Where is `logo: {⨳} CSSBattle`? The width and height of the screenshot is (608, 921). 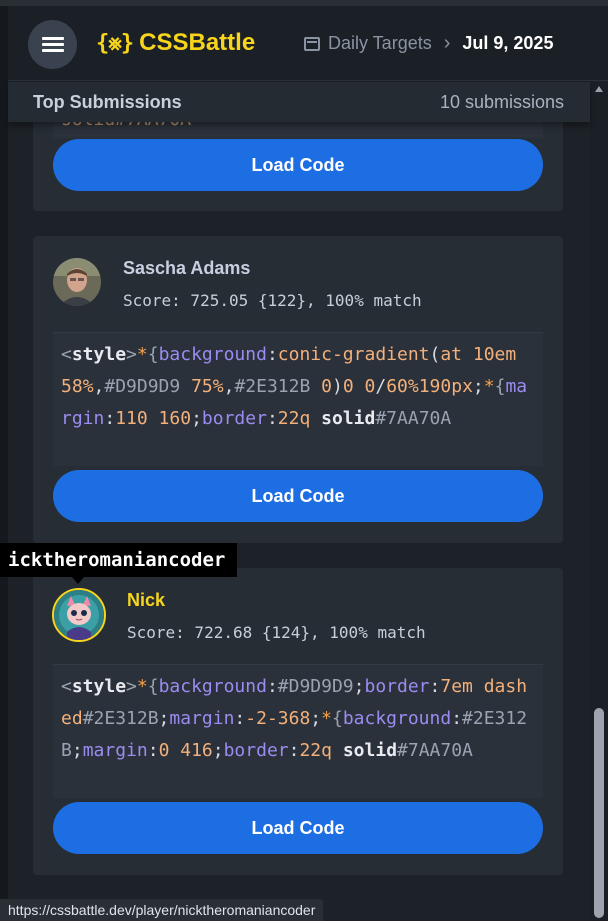
logo: {⨳} CSSBattle is located at coordinates (175, 43).